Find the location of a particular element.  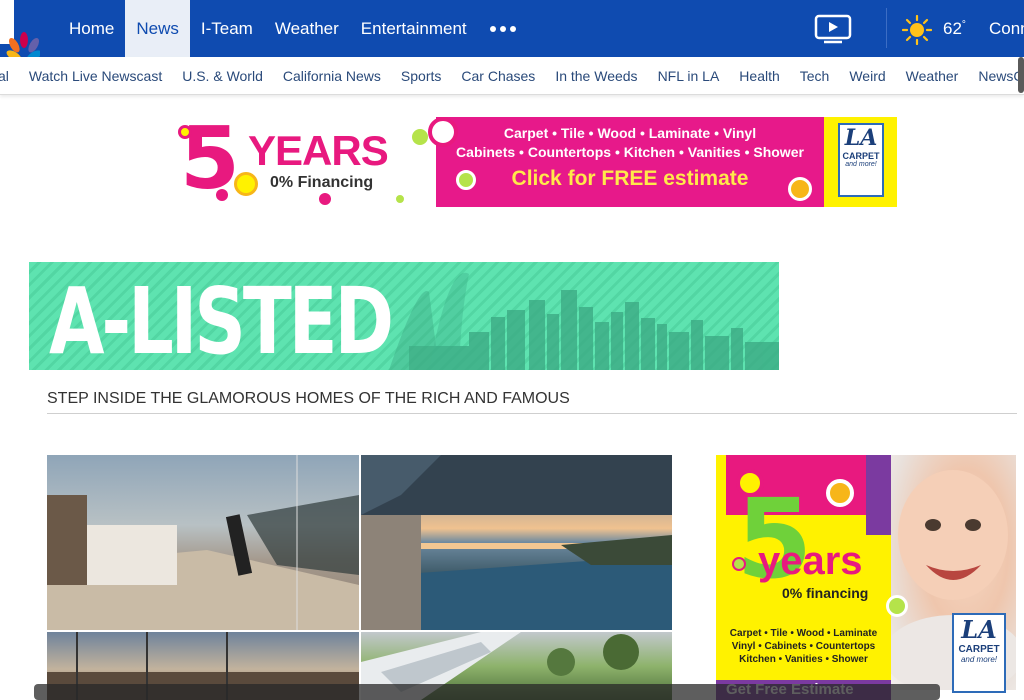

ad-top-financing: 0% Financing is located at coordinates (322, 182).